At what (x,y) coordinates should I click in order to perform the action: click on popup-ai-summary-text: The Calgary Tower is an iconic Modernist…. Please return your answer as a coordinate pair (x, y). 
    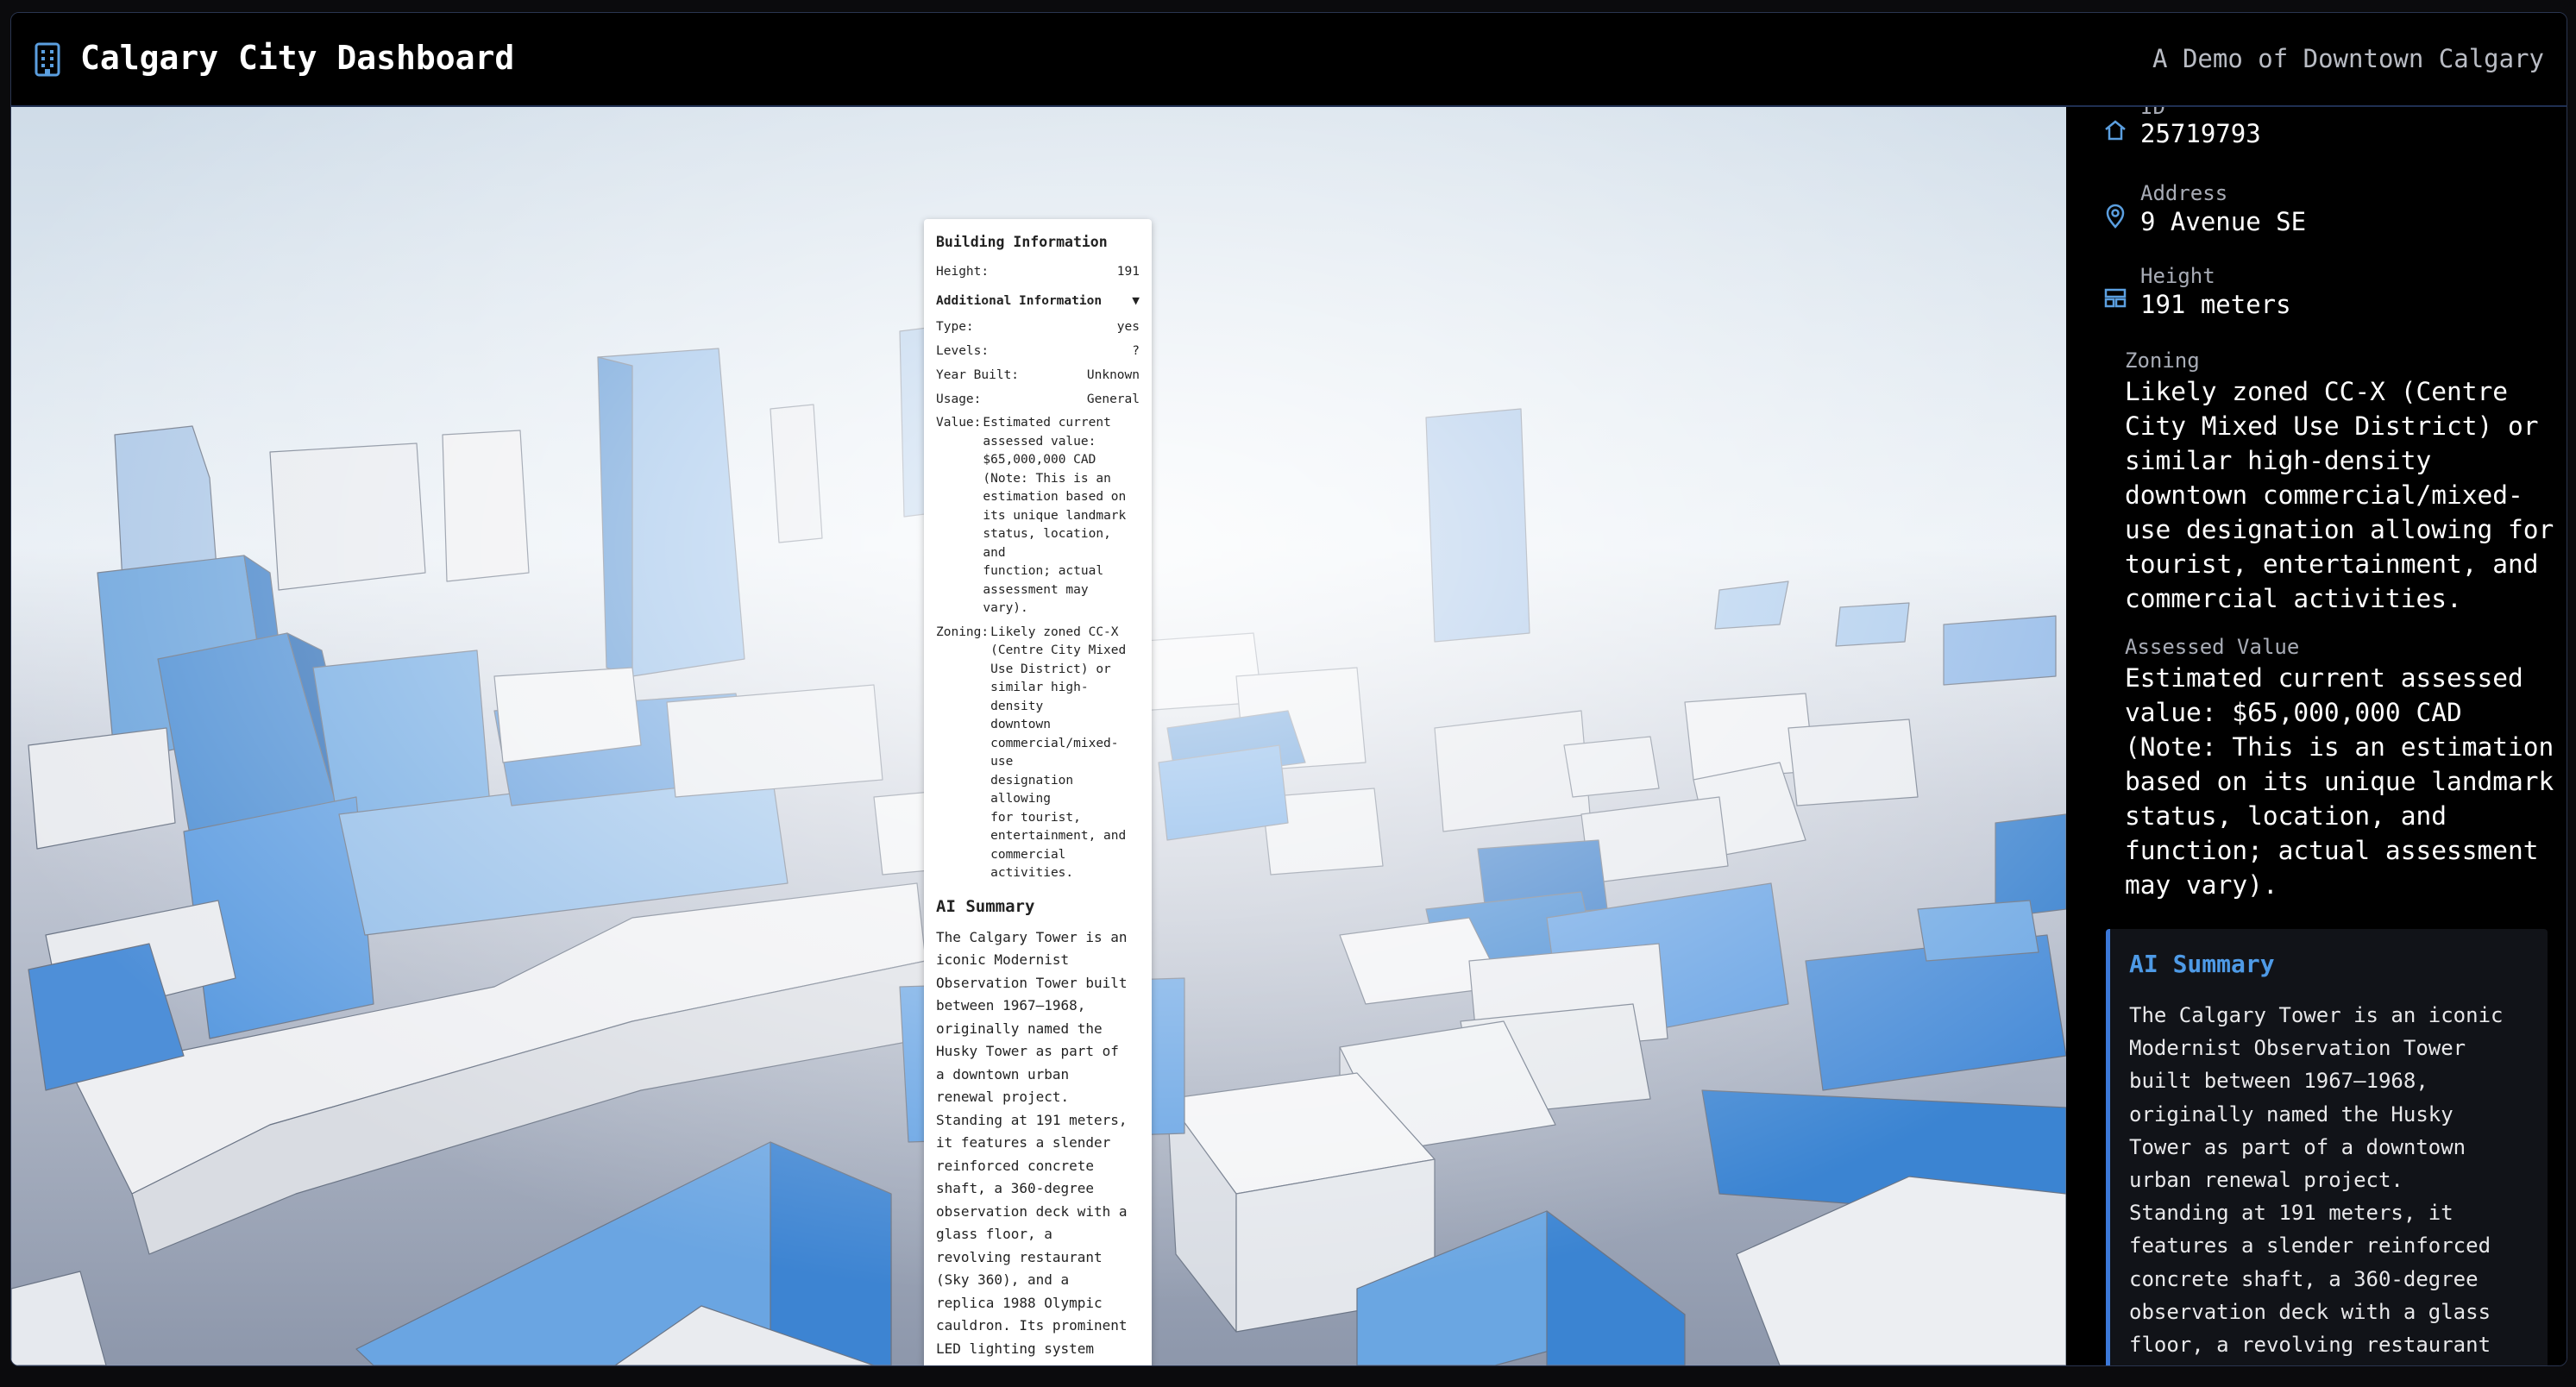
    Looking at the image, I should click on (1032, 1147).